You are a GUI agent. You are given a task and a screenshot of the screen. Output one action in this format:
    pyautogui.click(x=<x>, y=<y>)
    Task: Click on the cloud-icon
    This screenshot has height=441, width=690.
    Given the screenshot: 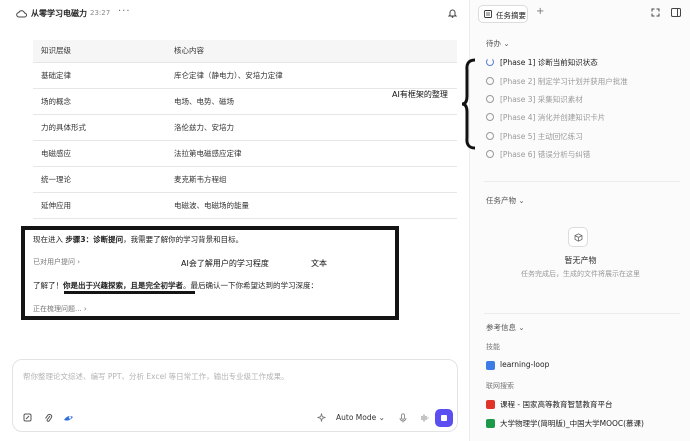 What is the action you would take?
    pyautogui.click(x=21, y=14)
    